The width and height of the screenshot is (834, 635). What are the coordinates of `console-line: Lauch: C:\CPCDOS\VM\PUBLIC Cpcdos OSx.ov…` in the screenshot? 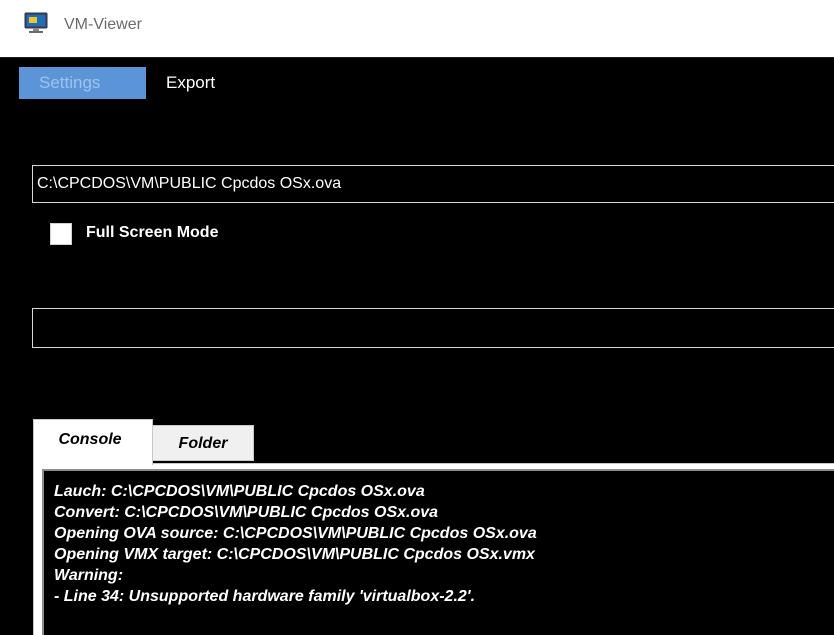 It's located at (239, 491).